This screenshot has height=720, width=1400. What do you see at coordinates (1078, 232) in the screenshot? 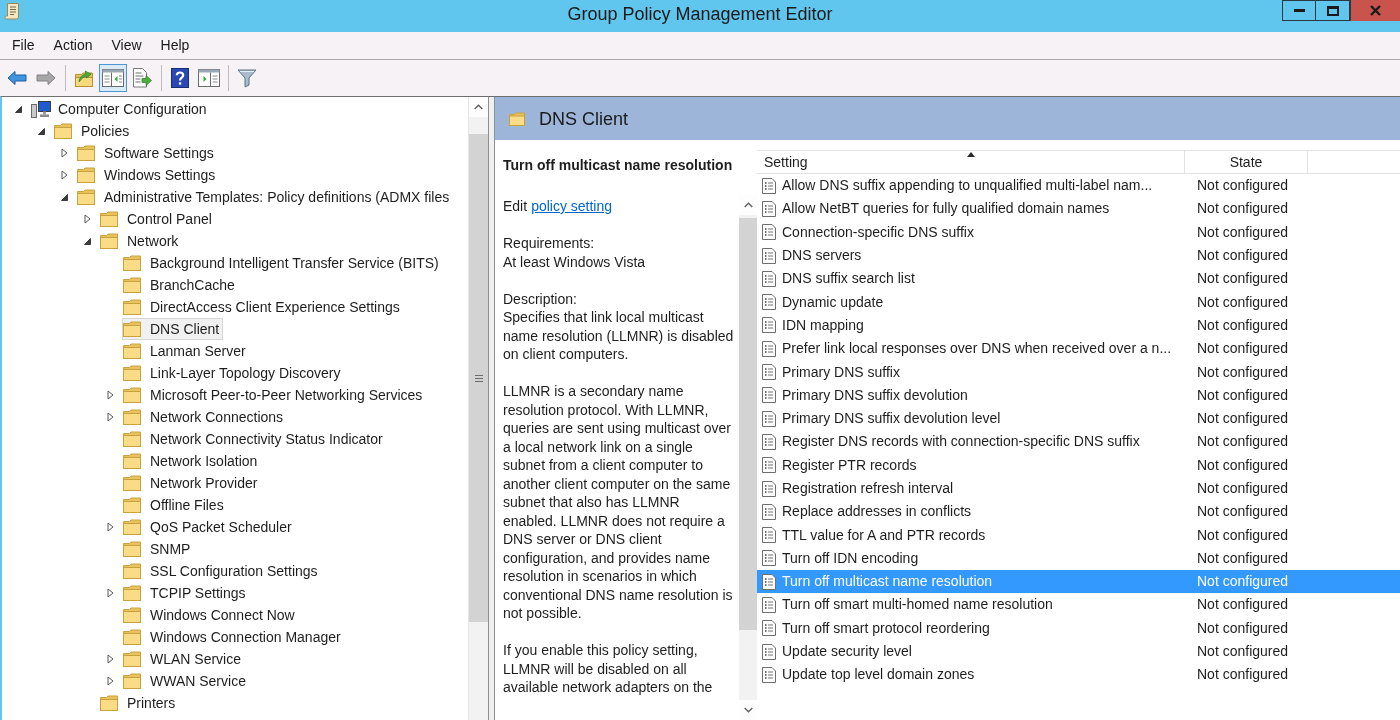
I see `list-row: Connection-specific DNS suffix Not configured` at bounding box center [1078, 232].